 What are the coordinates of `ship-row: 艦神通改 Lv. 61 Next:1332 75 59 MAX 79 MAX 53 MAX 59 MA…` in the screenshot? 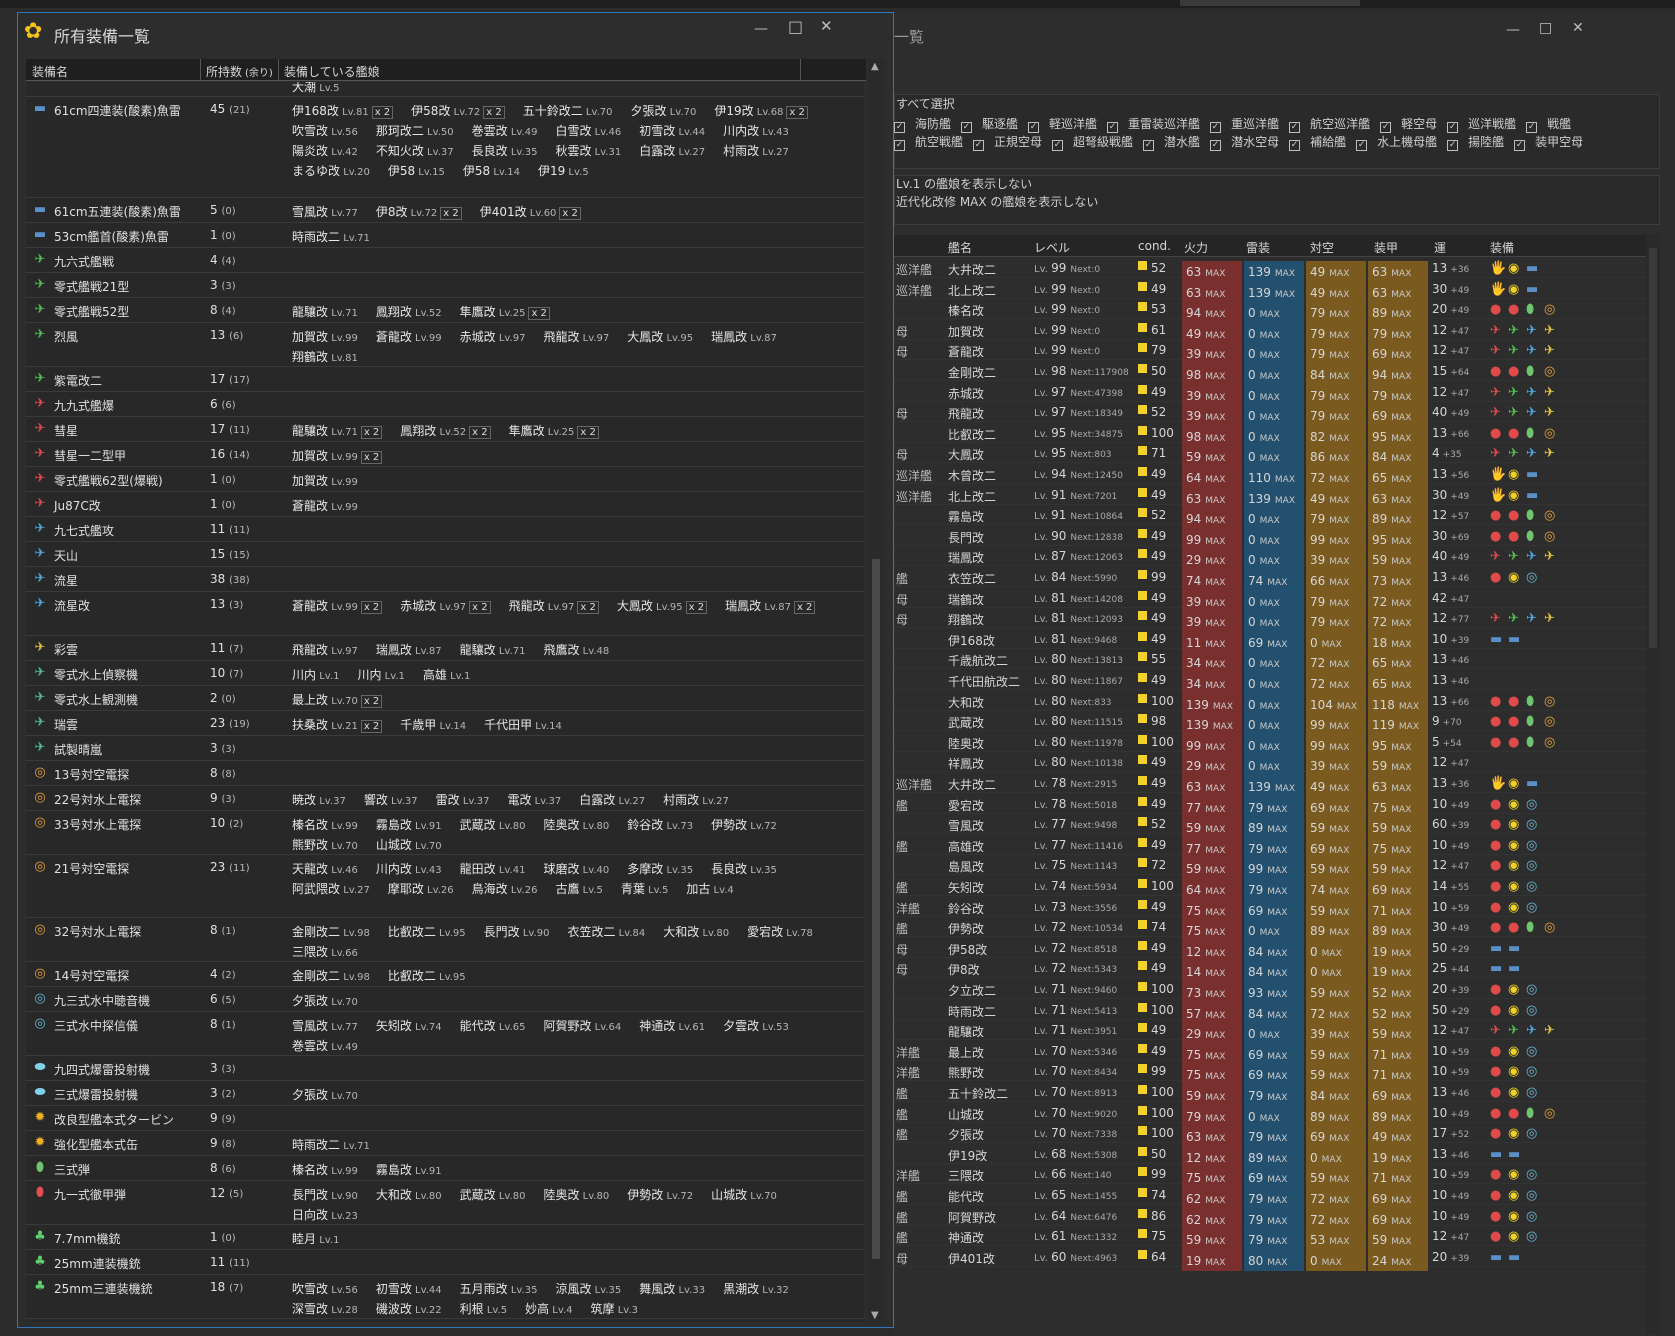 It's located at (1274, 1238).